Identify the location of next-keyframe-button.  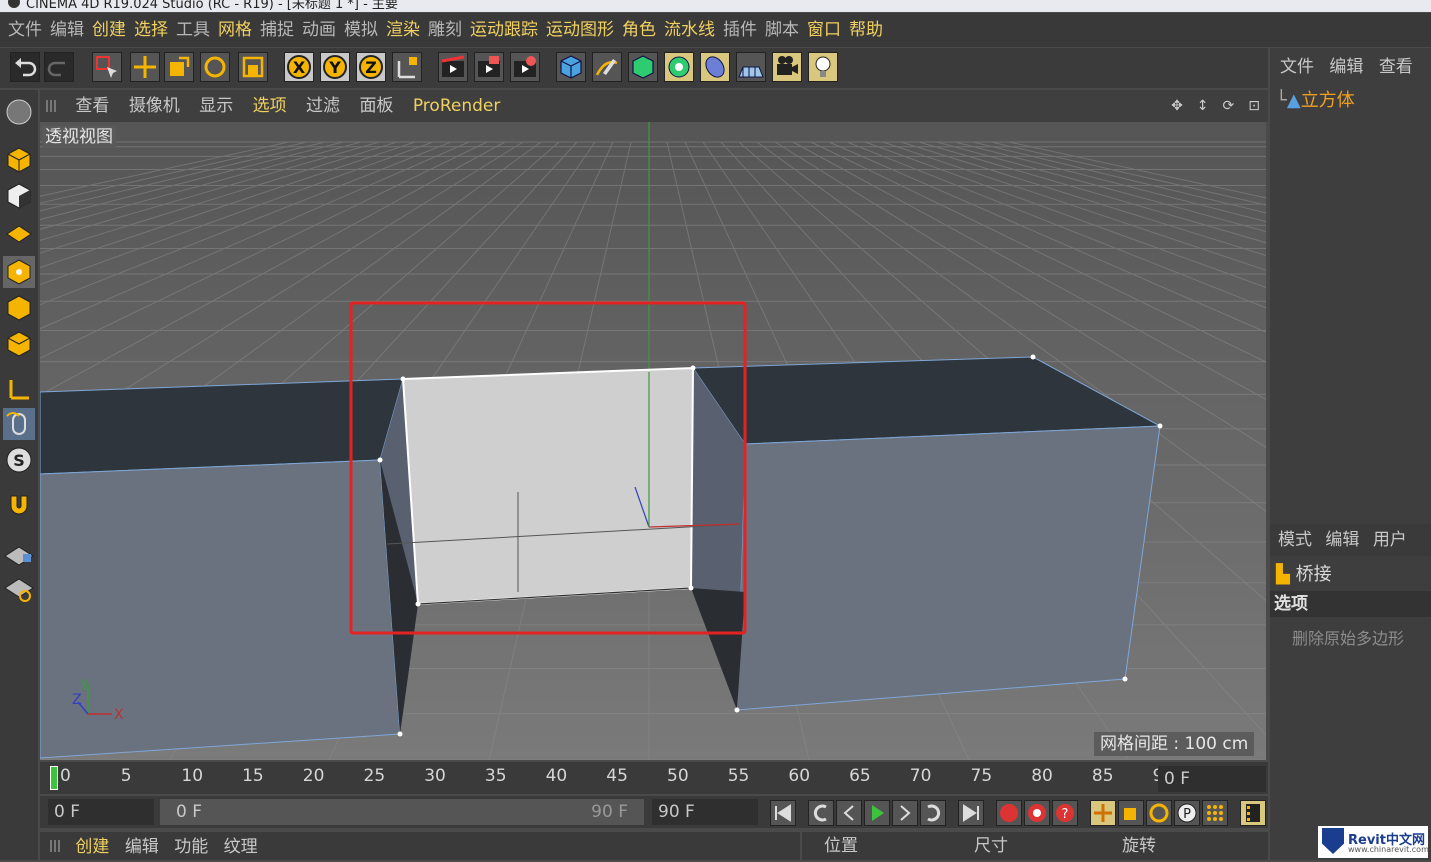
(933, 813).